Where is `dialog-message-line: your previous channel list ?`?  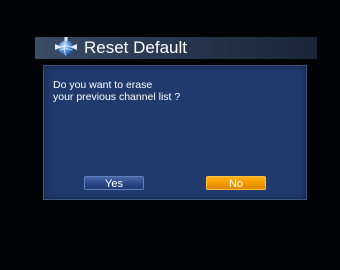
dialog-message-line: your previous channel list ? is located at coordinates (117, 97).